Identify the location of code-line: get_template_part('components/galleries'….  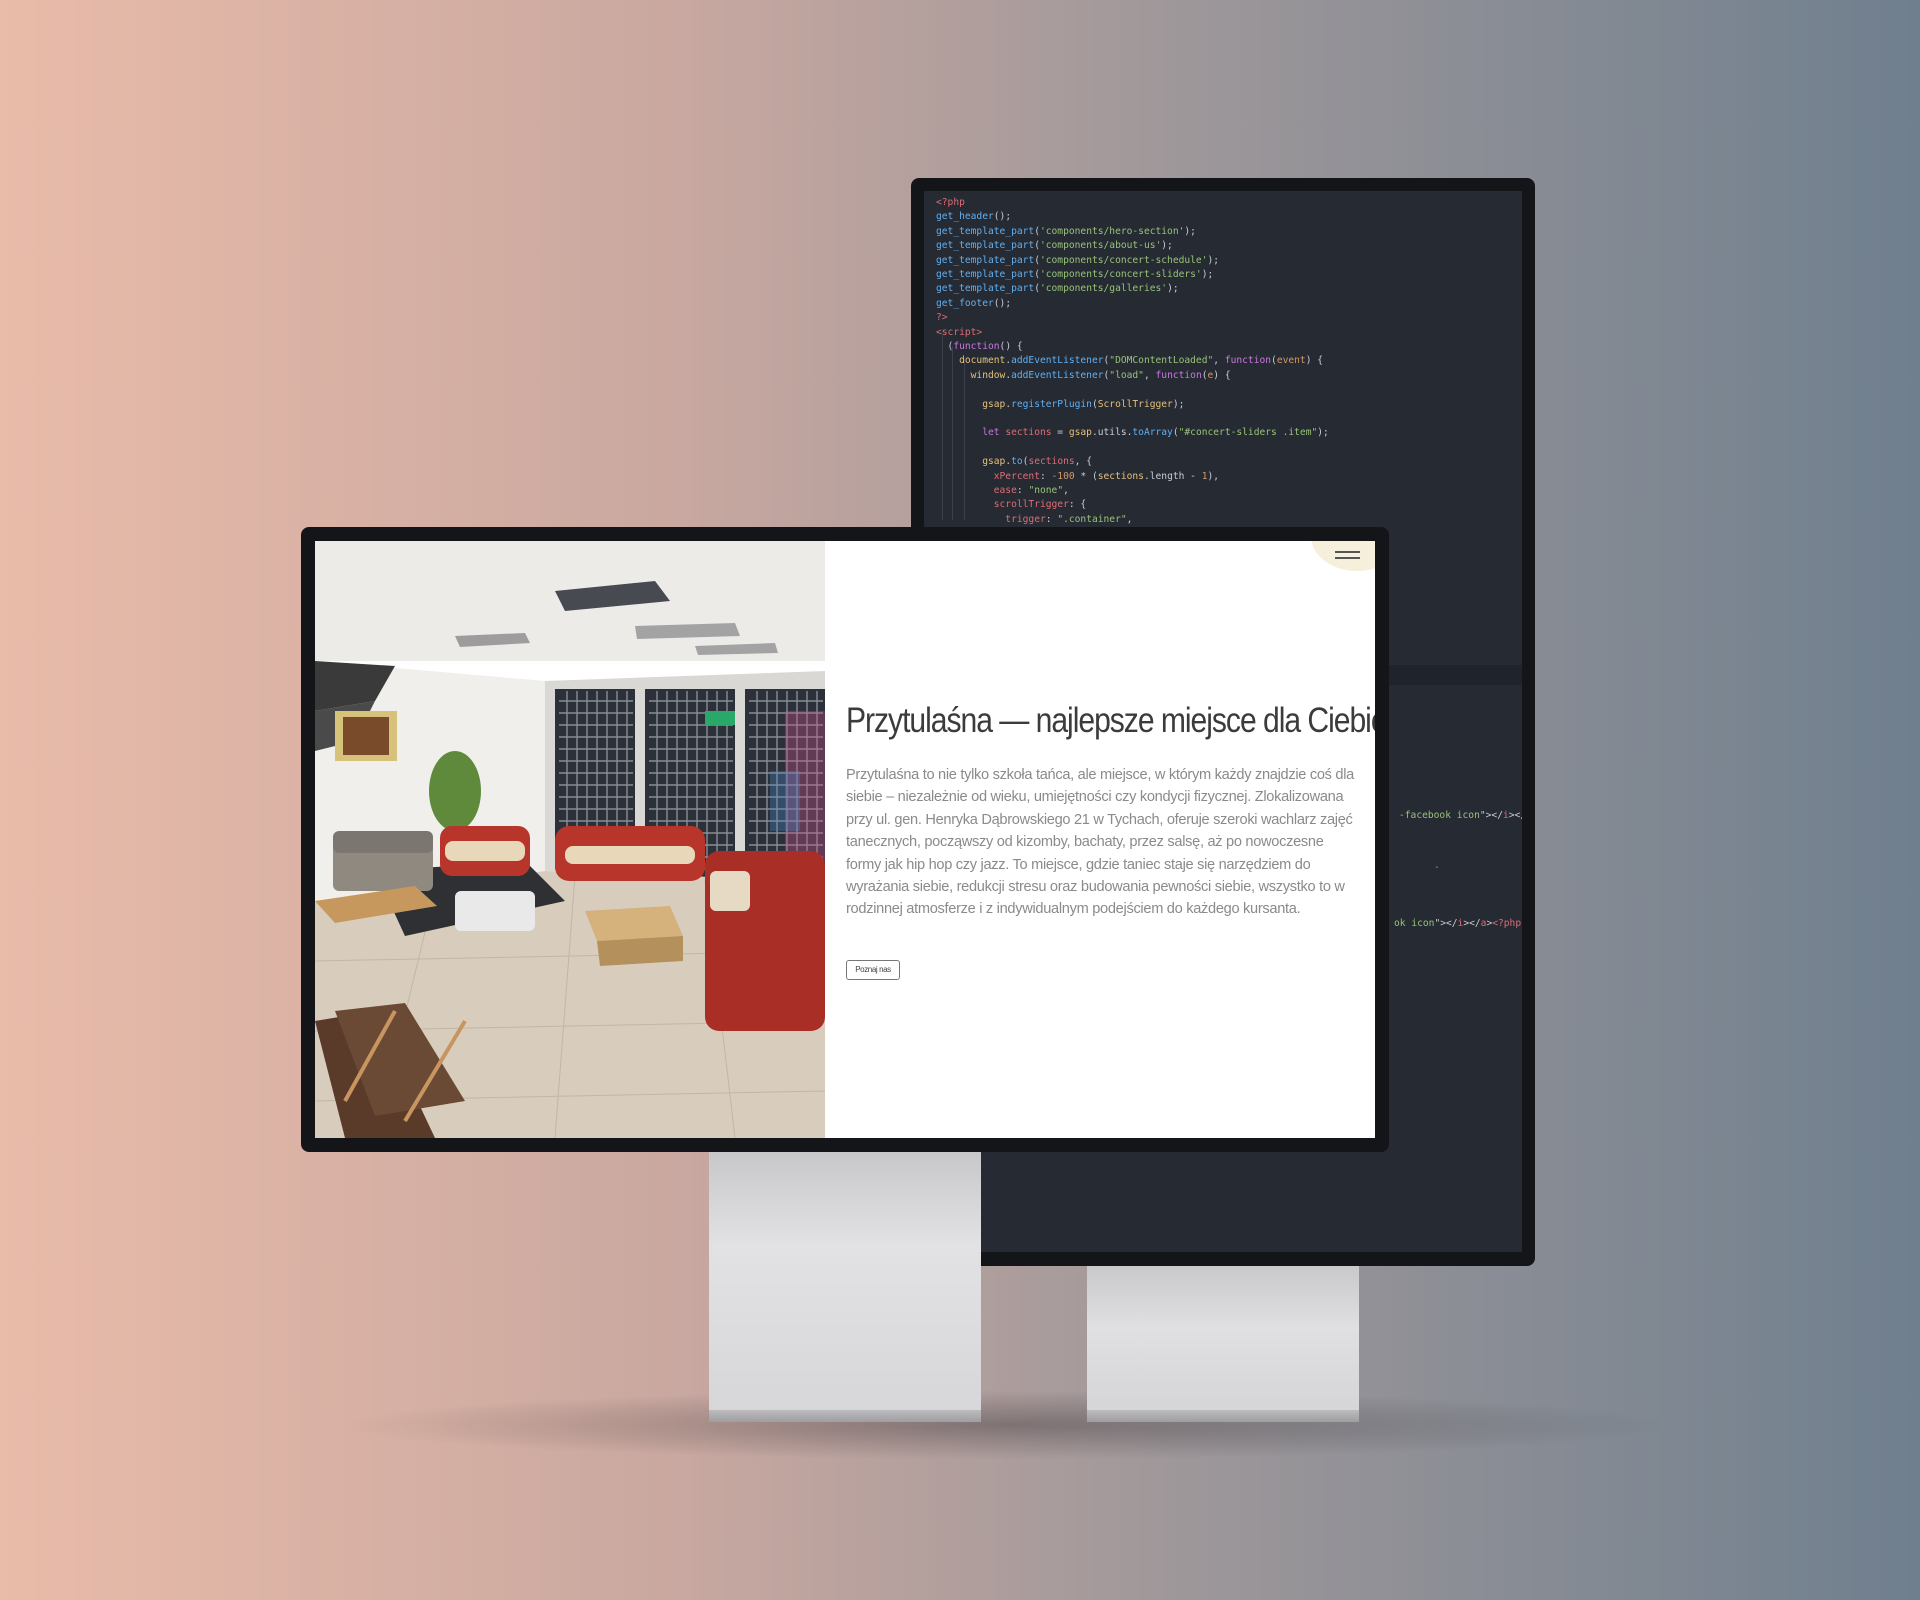
(1057, 289).